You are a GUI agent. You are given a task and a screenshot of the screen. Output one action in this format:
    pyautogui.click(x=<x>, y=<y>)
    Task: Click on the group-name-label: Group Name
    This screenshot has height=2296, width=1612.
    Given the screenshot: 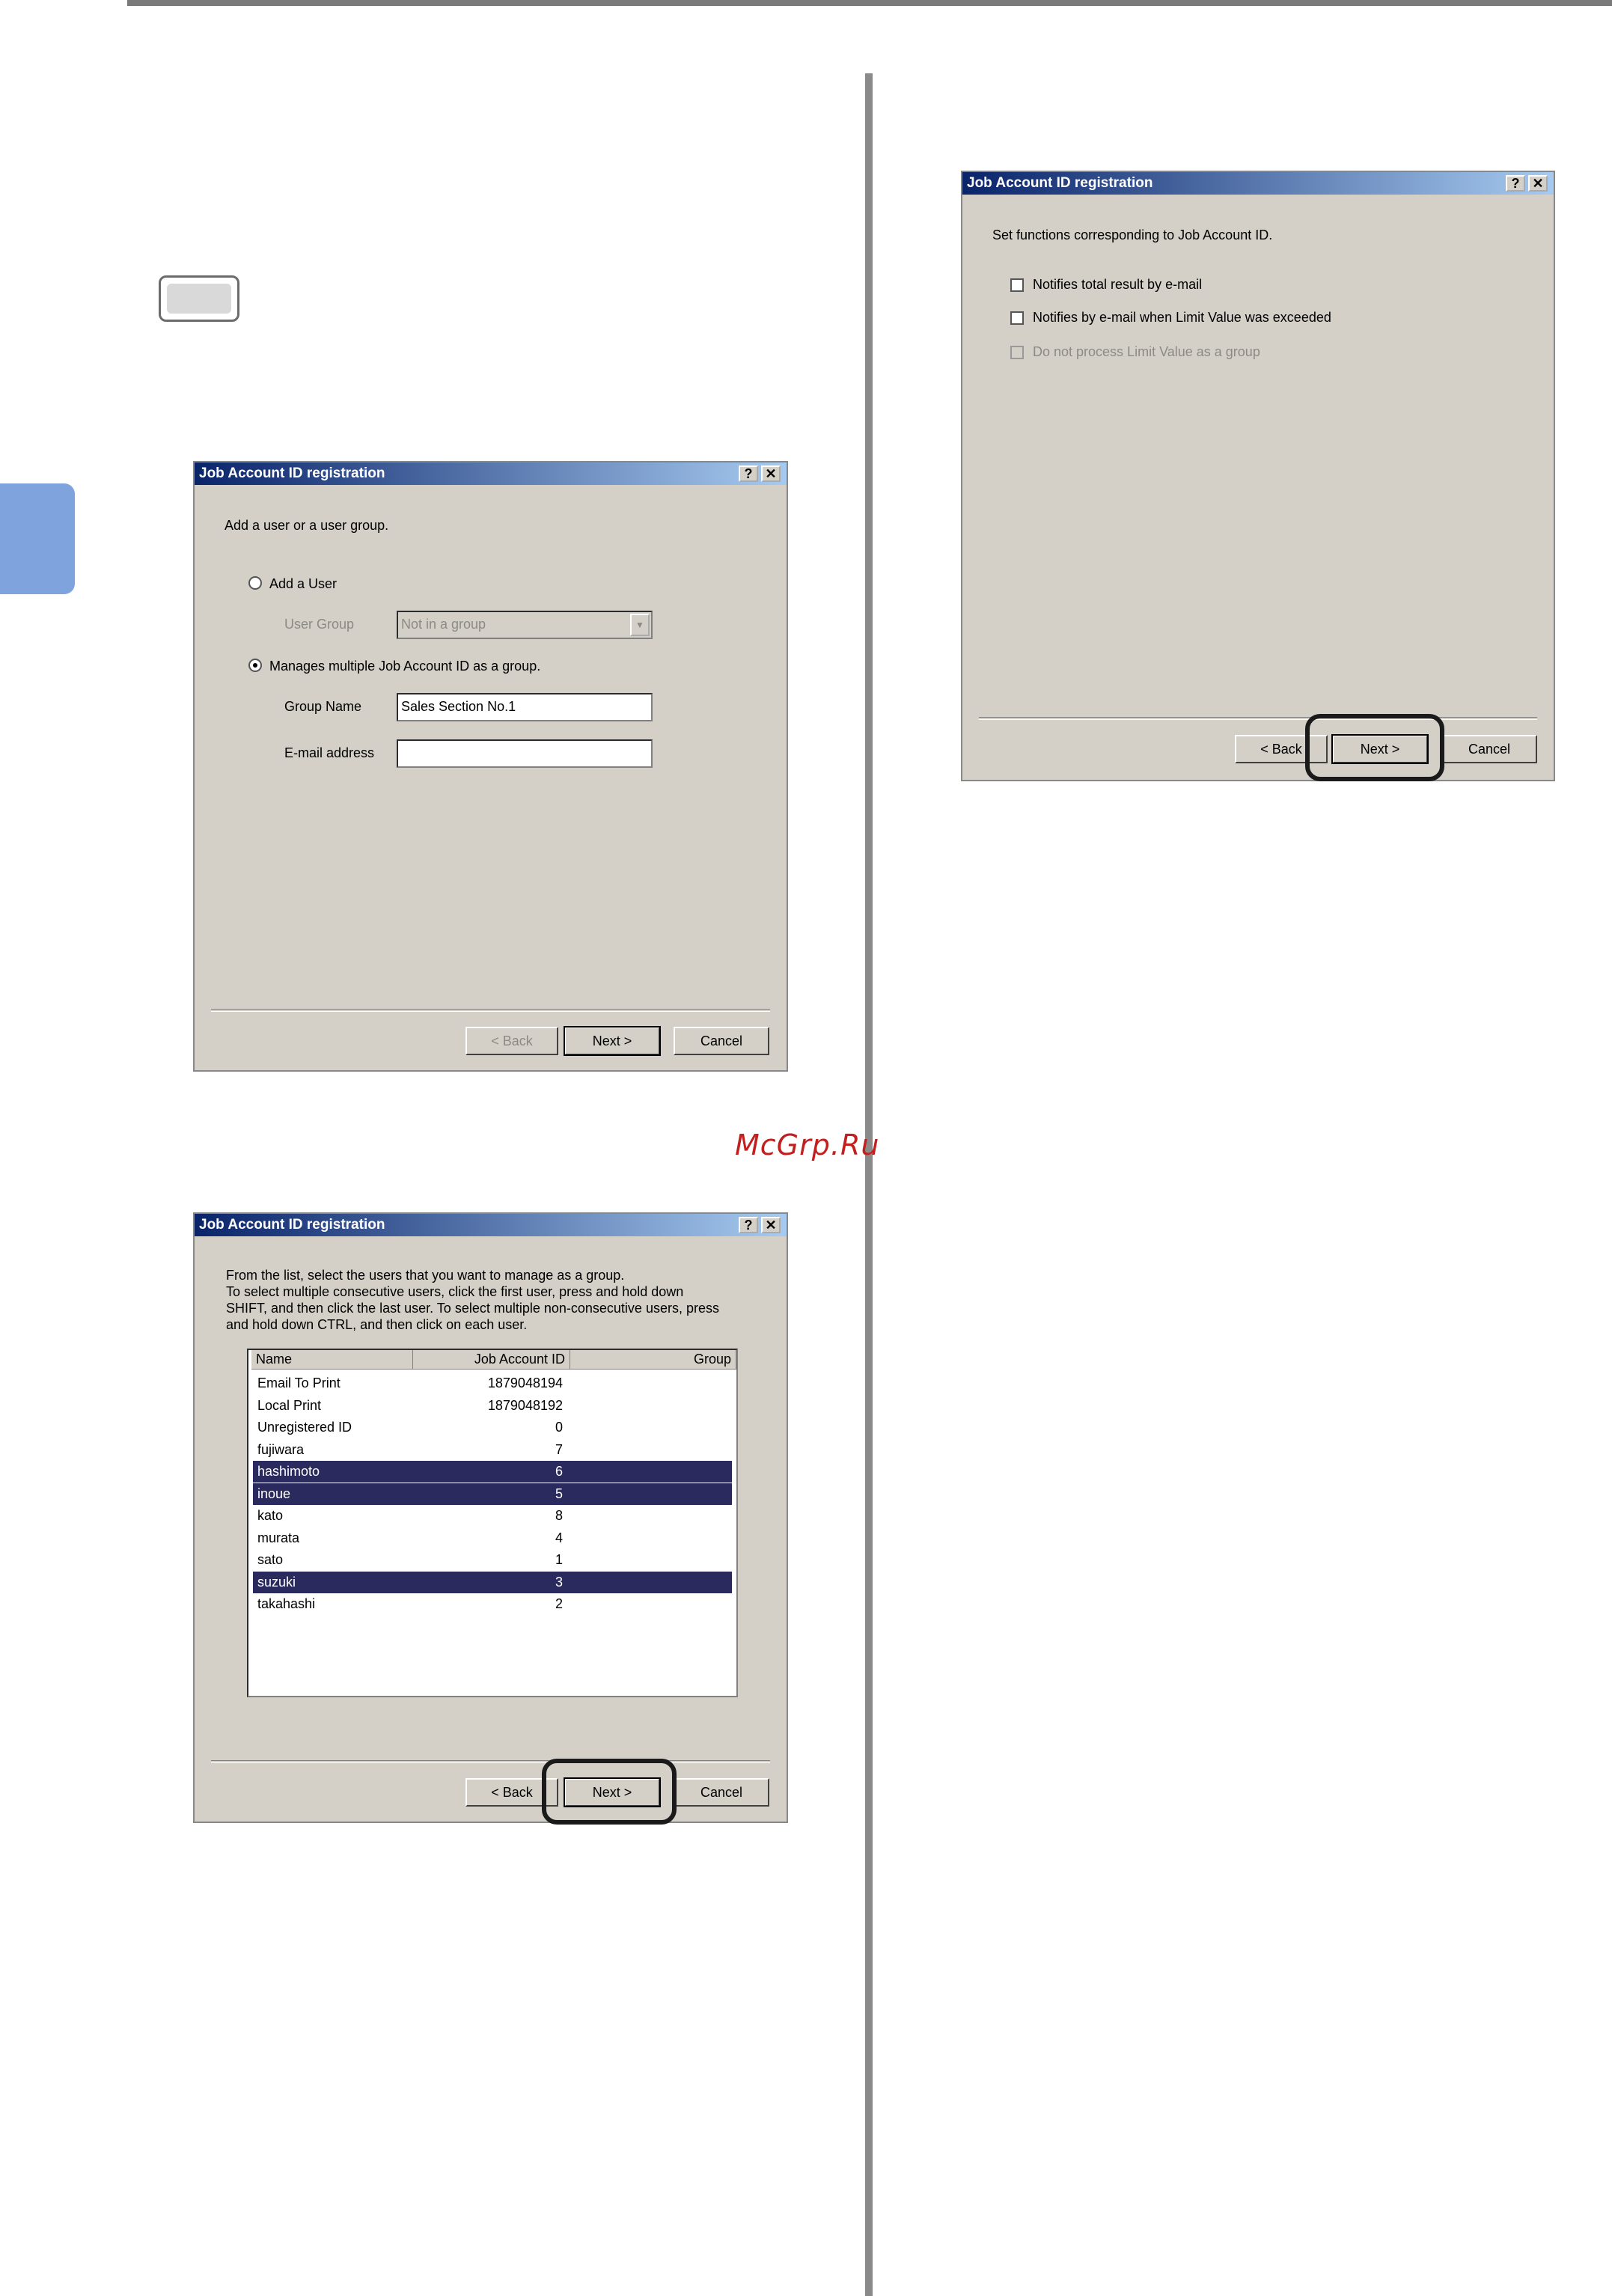 What is the action you would take?
    pyautogui.click(x=323, y=706)
    